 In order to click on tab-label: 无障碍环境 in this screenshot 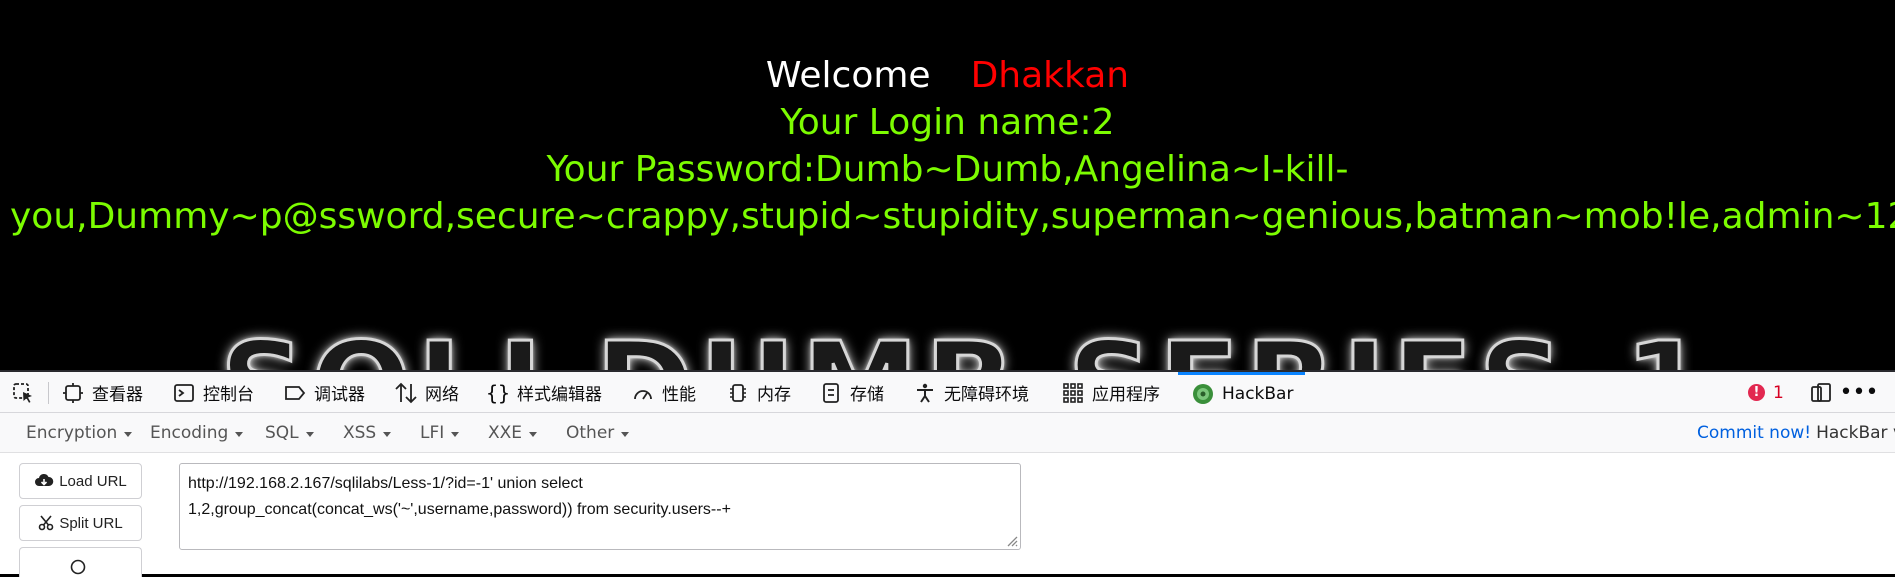, I will do `click(986, 395)`.